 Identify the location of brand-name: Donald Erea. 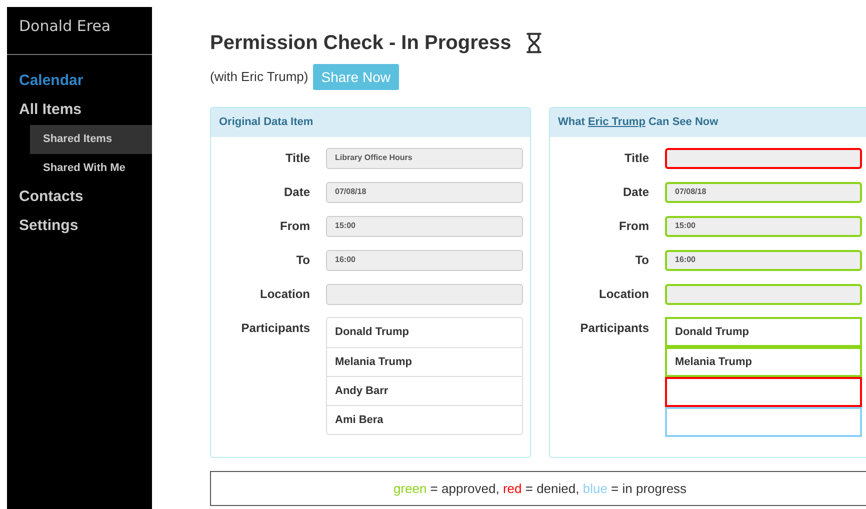
(65, 26).